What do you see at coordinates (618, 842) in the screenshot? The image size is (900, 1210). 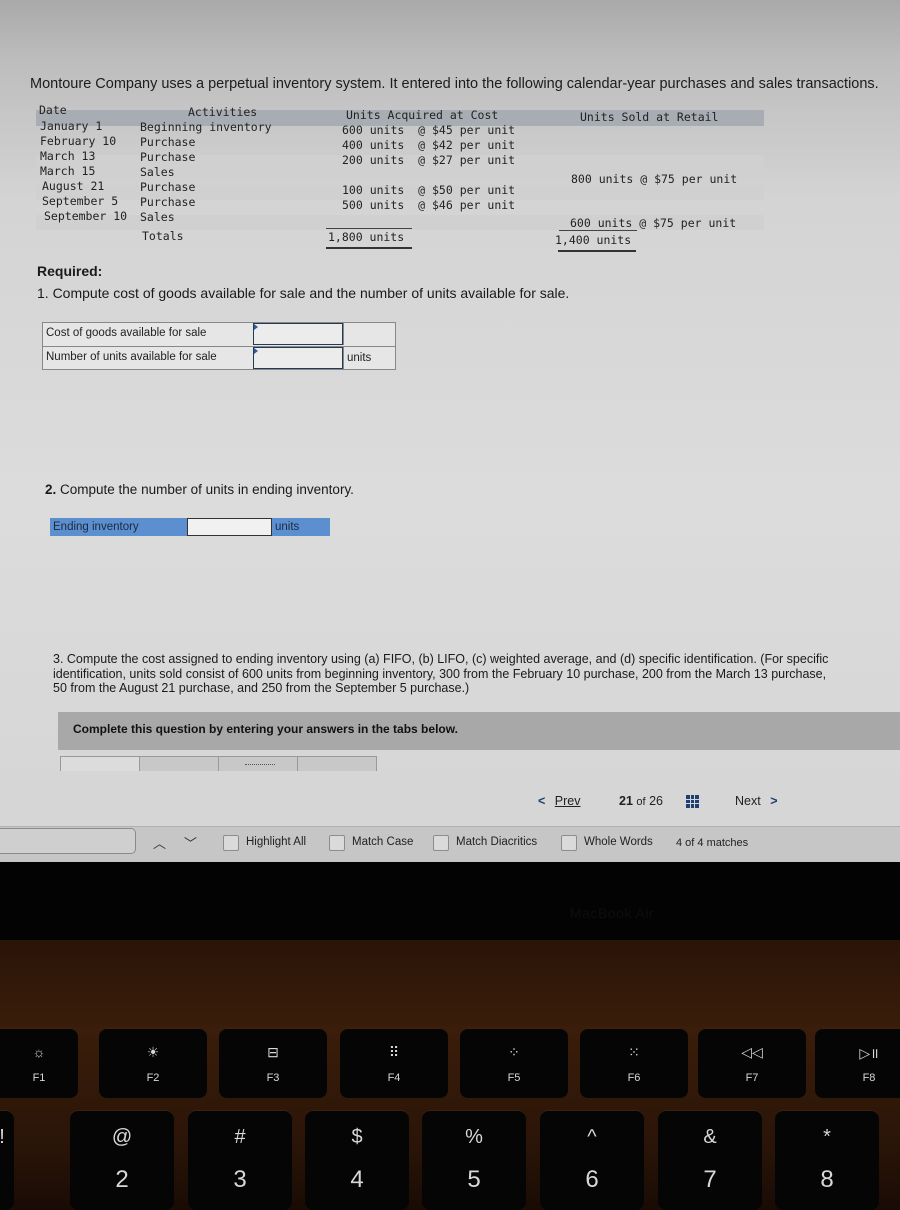 I see `whole-words-label: Whole Words` at bounding box center [618, 842].